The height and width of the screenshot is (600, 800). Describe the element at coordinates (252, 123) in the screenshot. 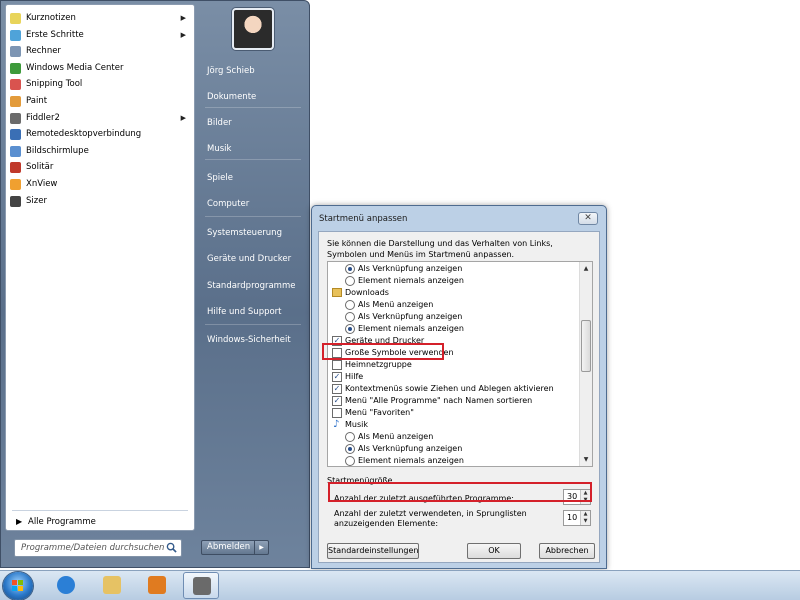

I see `place-item: Bilder` at that location.